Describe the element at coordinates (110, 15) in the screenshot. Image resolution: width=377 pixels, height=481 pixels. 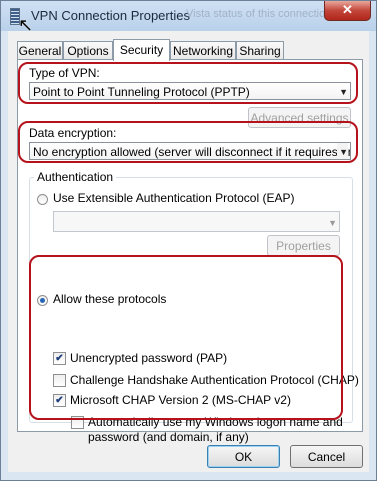
I see `window-title: VPN Connection Properties` at that location.